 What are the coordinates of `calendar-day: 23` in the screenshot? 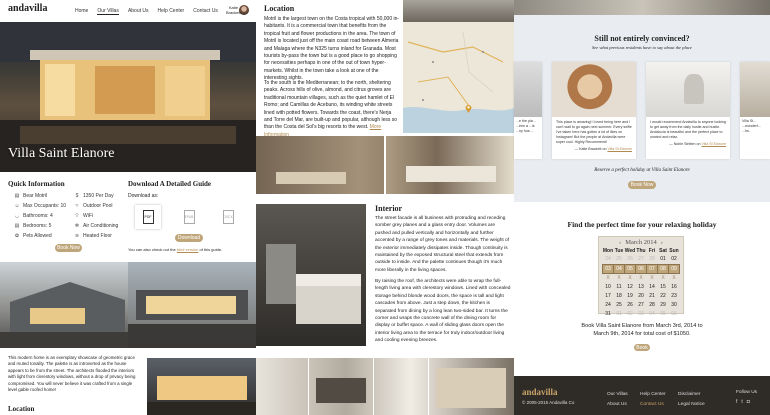 It's located at (674, 295).